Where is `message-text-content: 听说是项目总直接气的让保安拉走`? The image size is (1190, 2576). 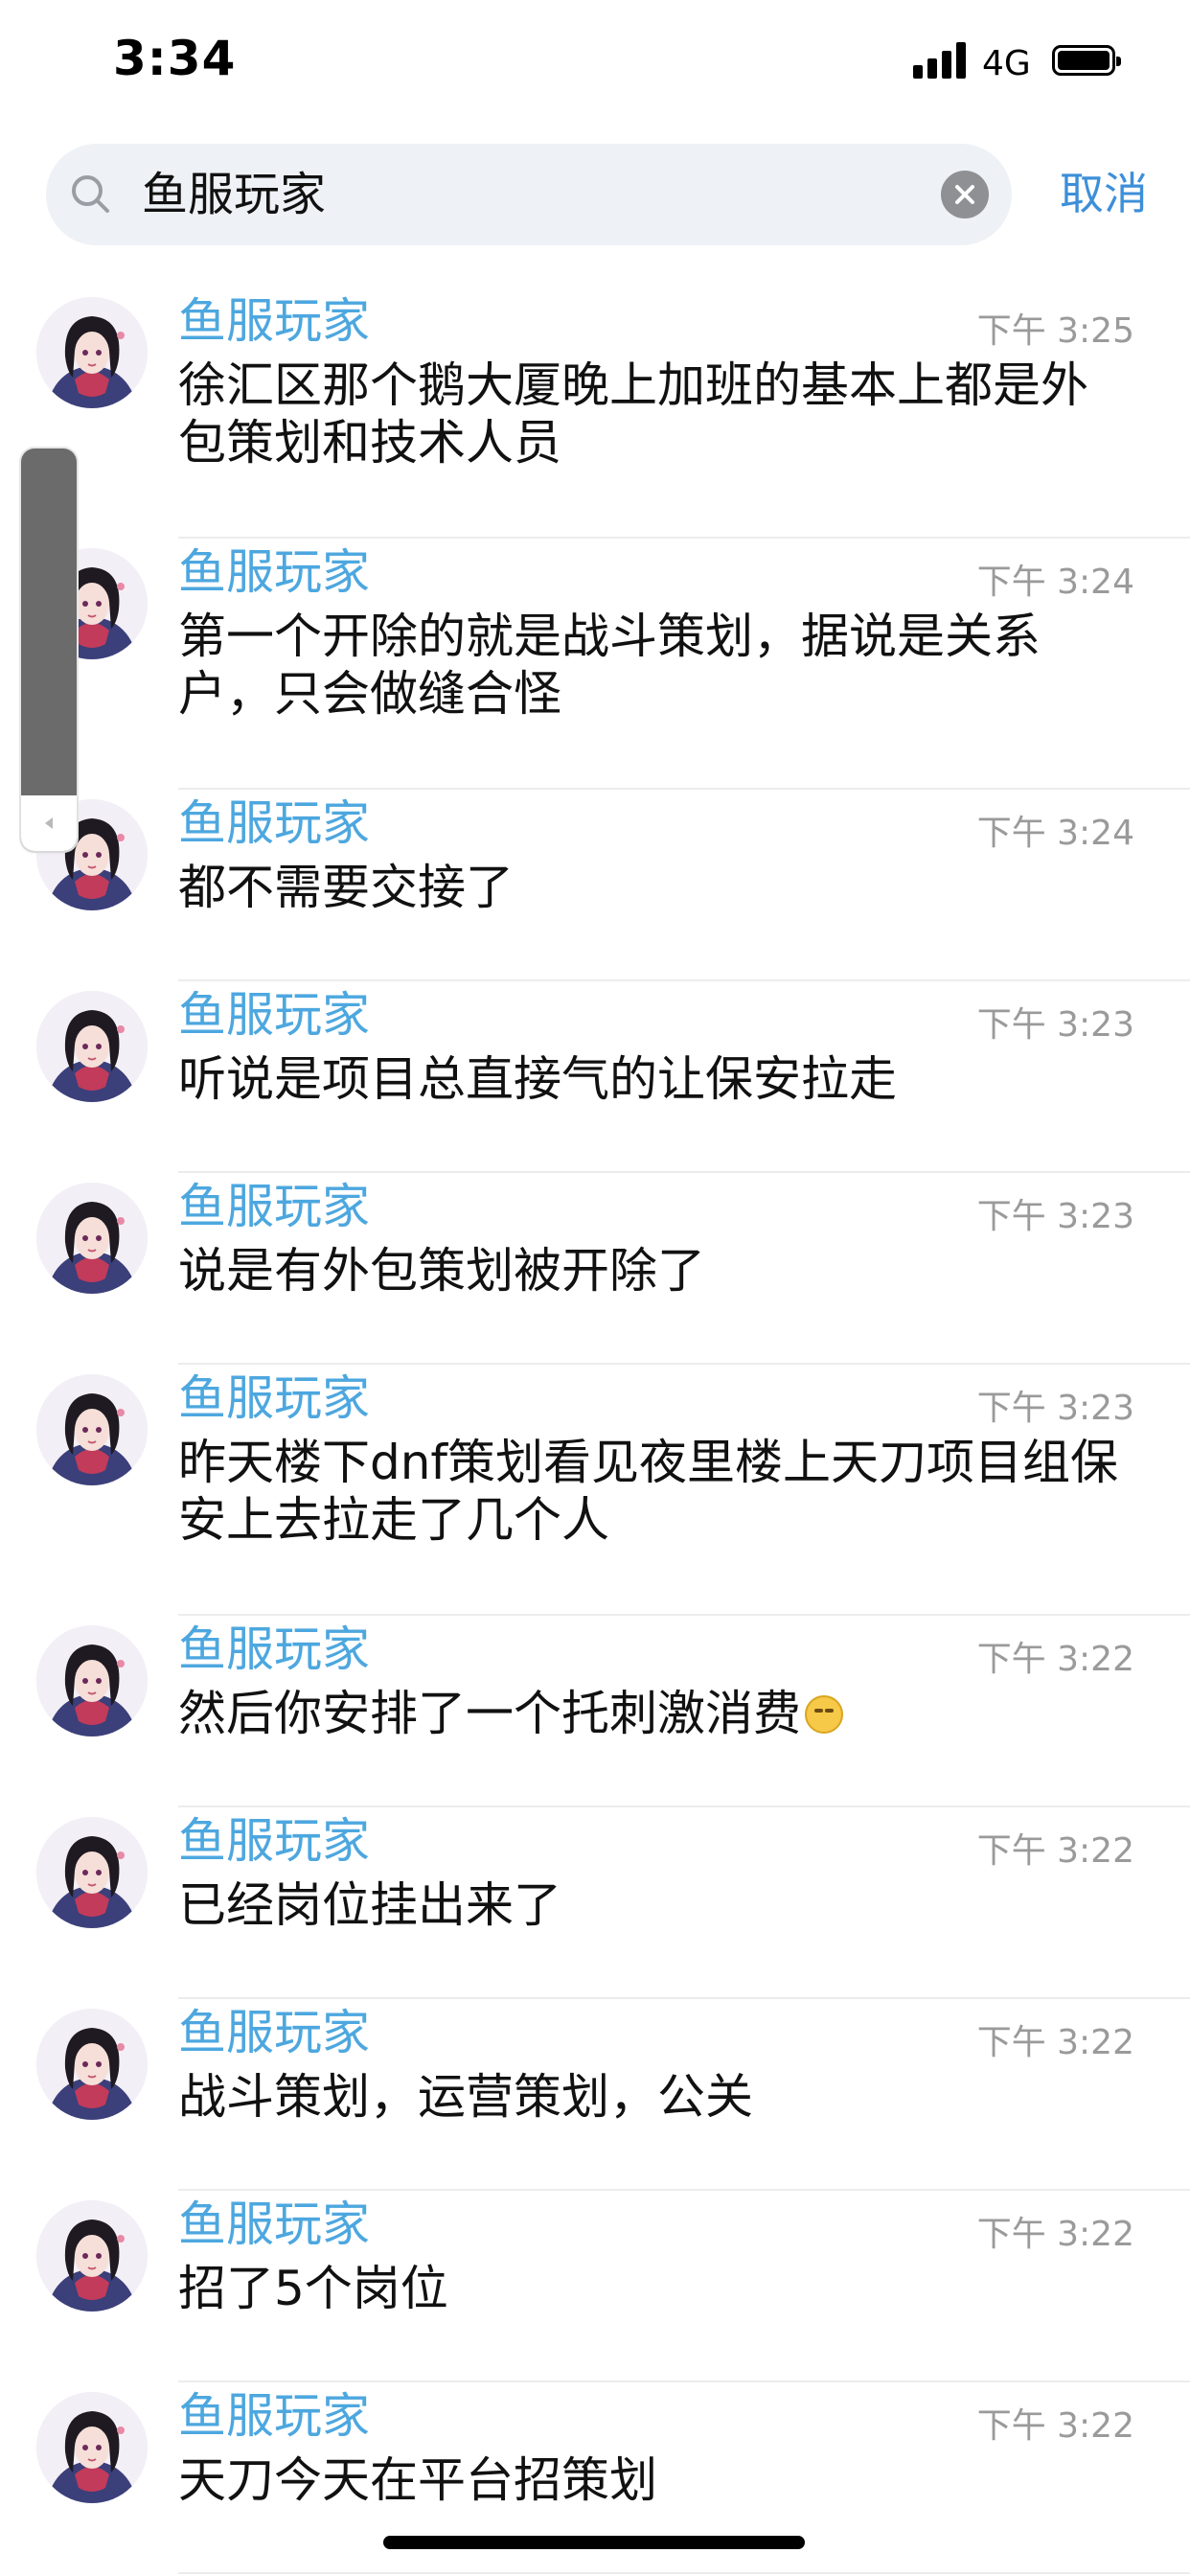
message-text-content: 听说是项目总直接气的让保安拉走 is located at coordinates (538, 1079).